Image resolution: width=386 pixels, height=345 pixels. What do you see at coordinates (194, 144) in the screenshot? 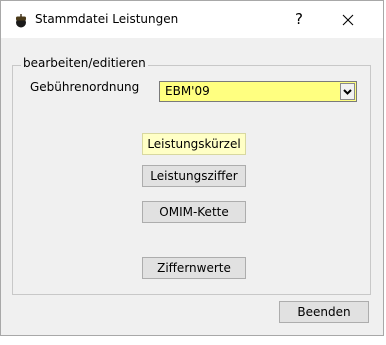
I see `leistungskuerzel-button: Leistungskürzel` at bounding box center [194, 144].